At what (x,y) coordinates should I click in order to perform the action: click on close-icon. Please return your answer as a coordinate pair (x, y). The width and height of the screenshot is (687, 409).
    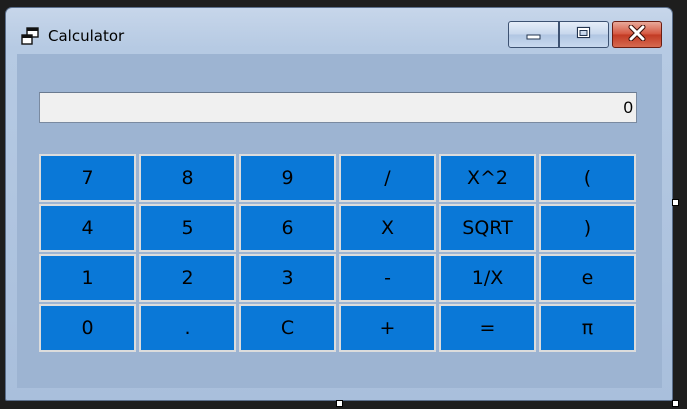
    Looking at the image, I should click on (637, 34).